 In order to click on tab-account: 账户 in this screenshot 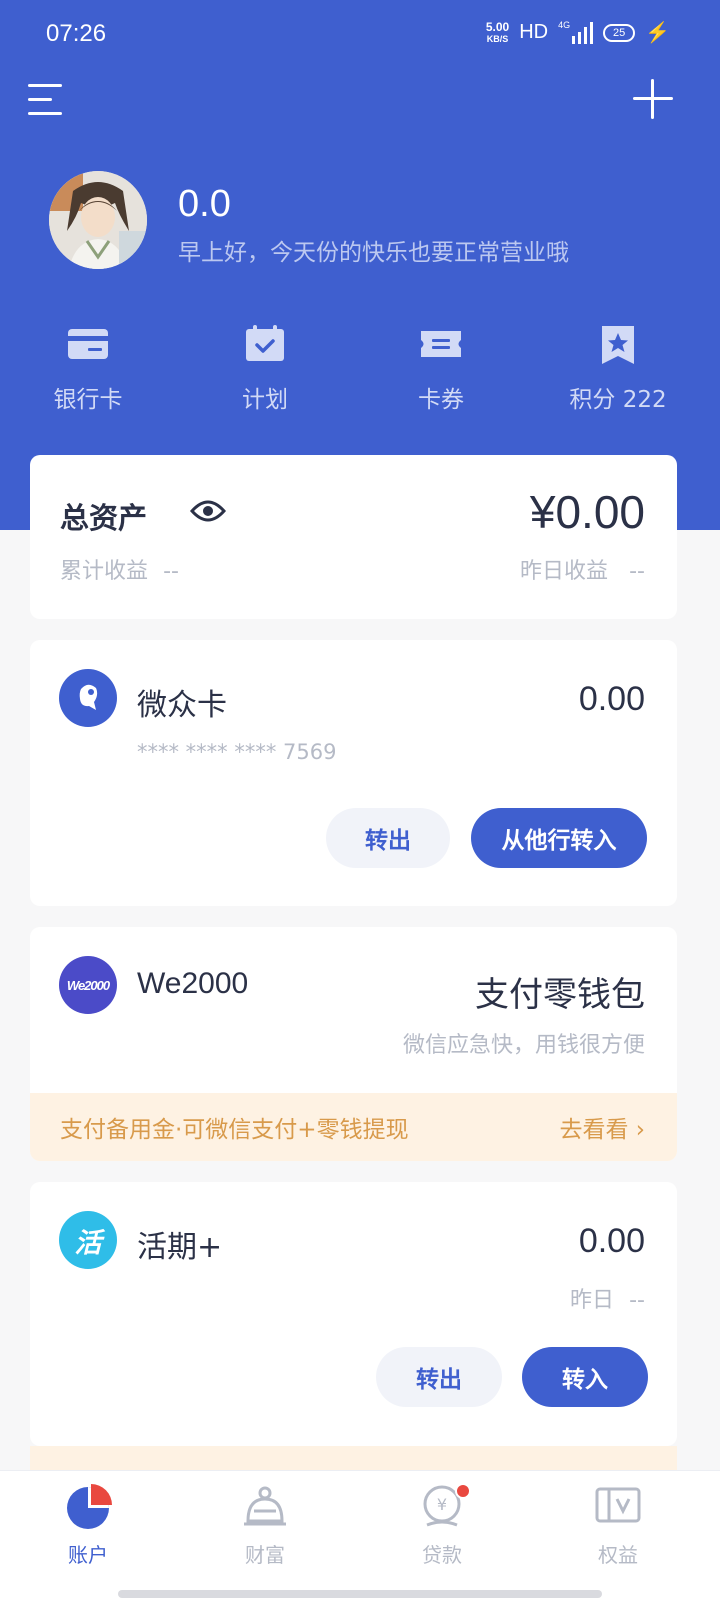, I will do `click(88, 1524)`.